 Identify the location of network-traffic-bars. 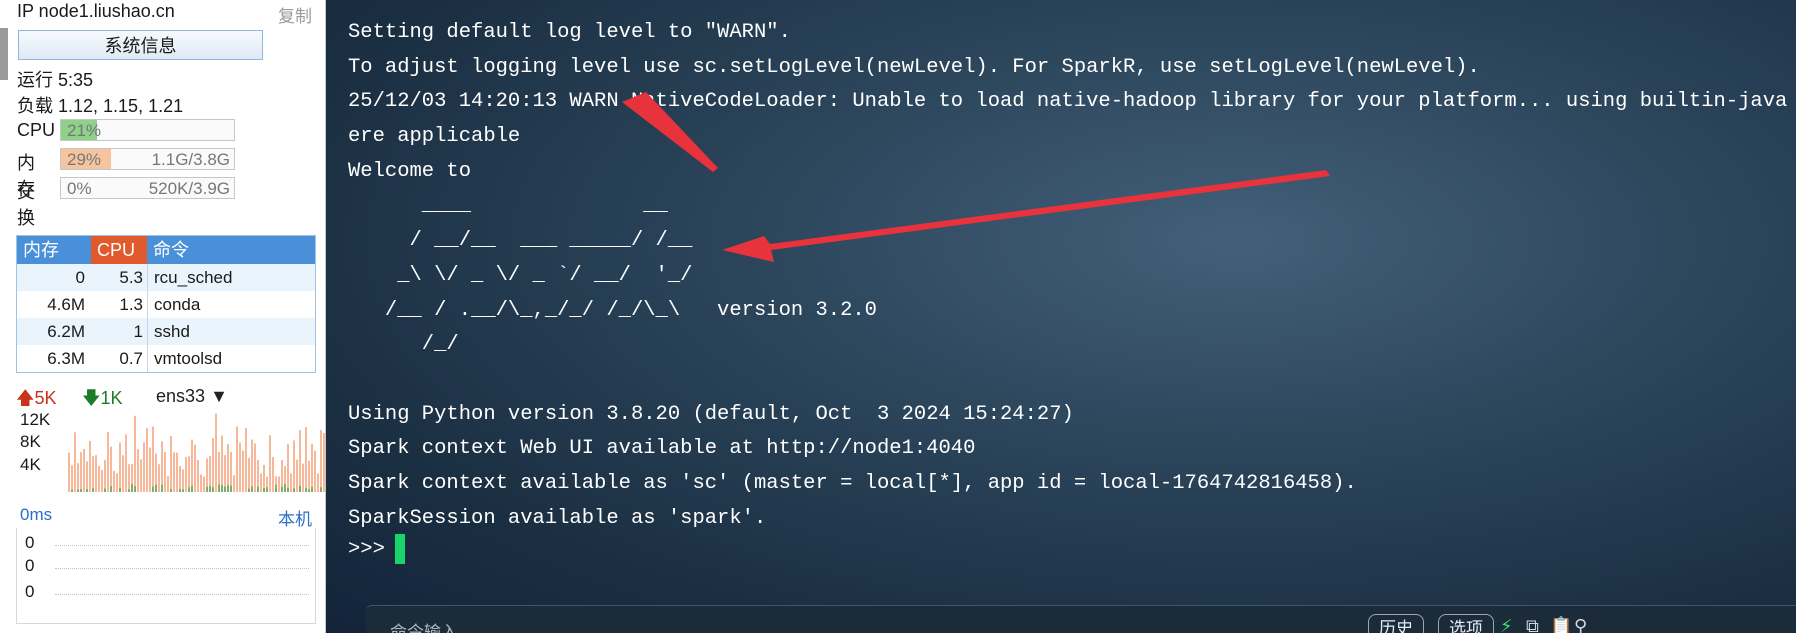
(199, 452).